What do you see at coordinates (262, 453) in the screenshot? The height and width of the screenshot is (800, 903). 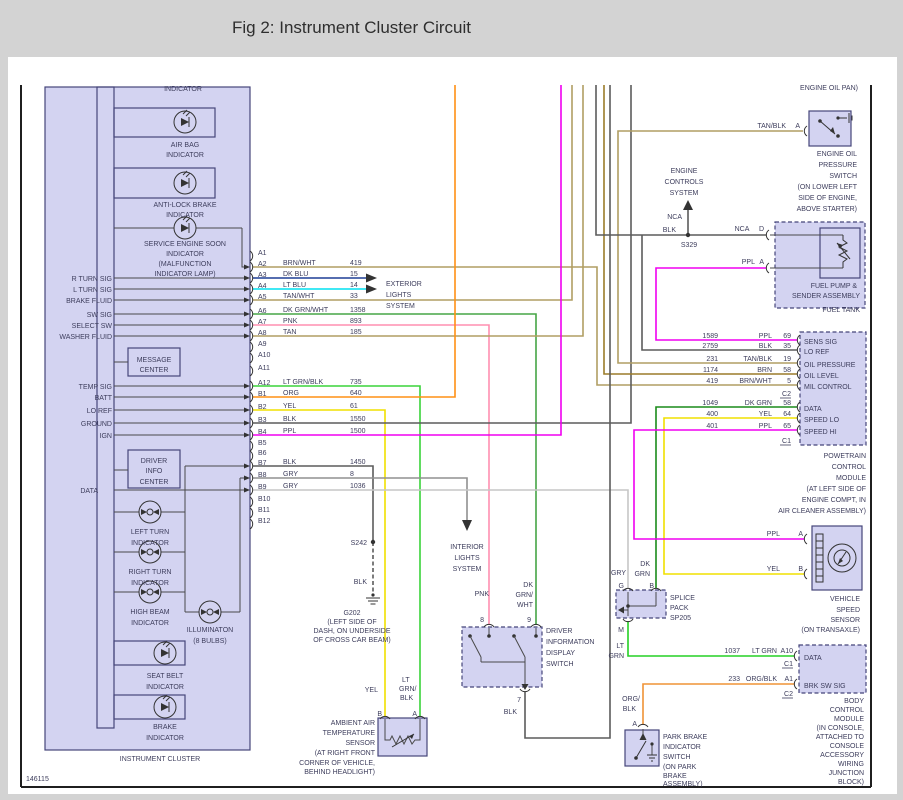 I see `svg-text: B6` at bounding box center [262, 453].